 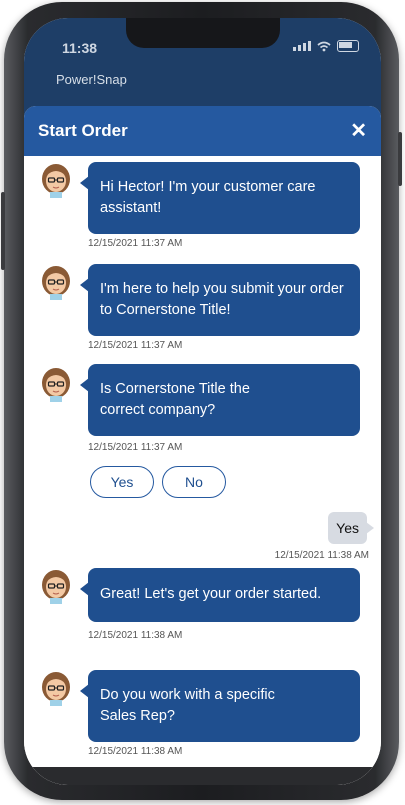 What do you see at coordinates (3, 231) in the screenshot?
I see `volume-button` at bounding box center [3, 231].